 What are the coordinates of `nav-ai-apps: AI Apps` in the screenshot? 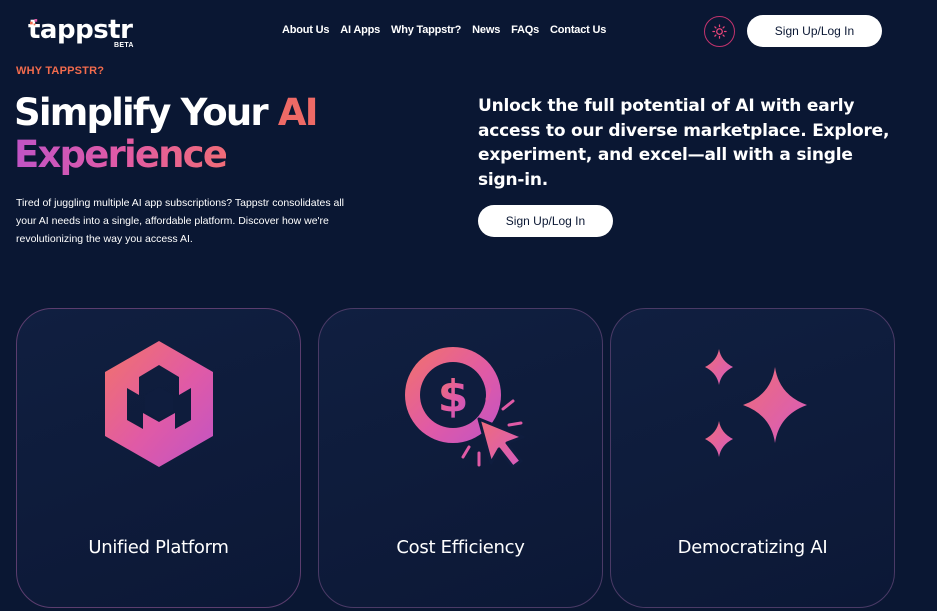 It's located at (360, 30).